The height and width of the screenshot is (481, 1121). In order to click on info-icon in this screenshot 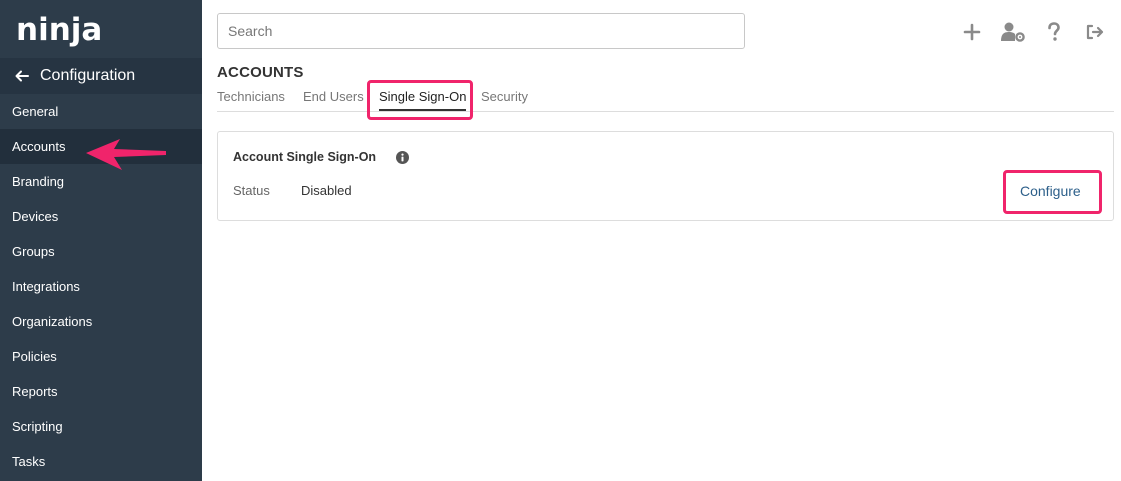, I will do `click(402, 157)`.